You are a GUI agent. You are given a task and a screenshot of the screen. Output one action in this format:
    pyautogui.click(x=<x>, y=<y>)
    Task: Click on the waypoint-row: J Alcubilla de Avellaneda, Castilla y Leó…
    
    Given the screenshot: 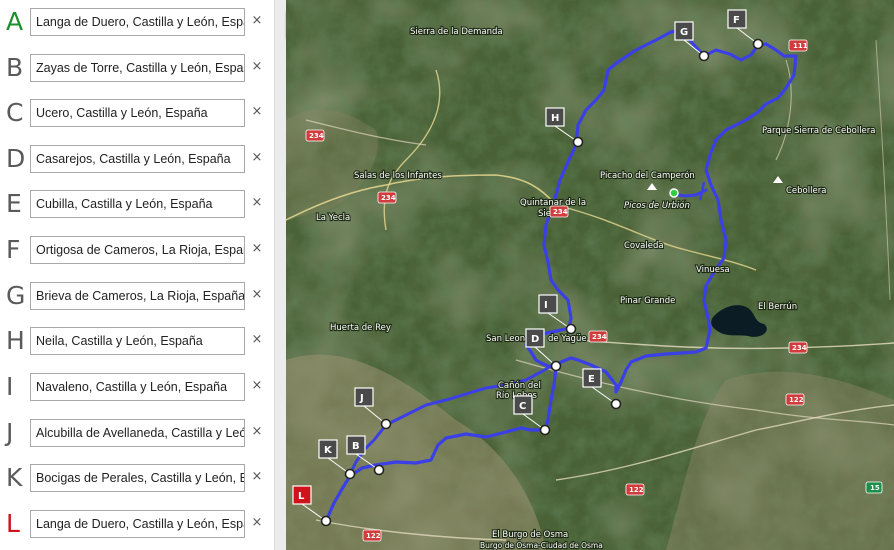 What is the action you would take?
    pyautogui.click(x=137, y=434)
    